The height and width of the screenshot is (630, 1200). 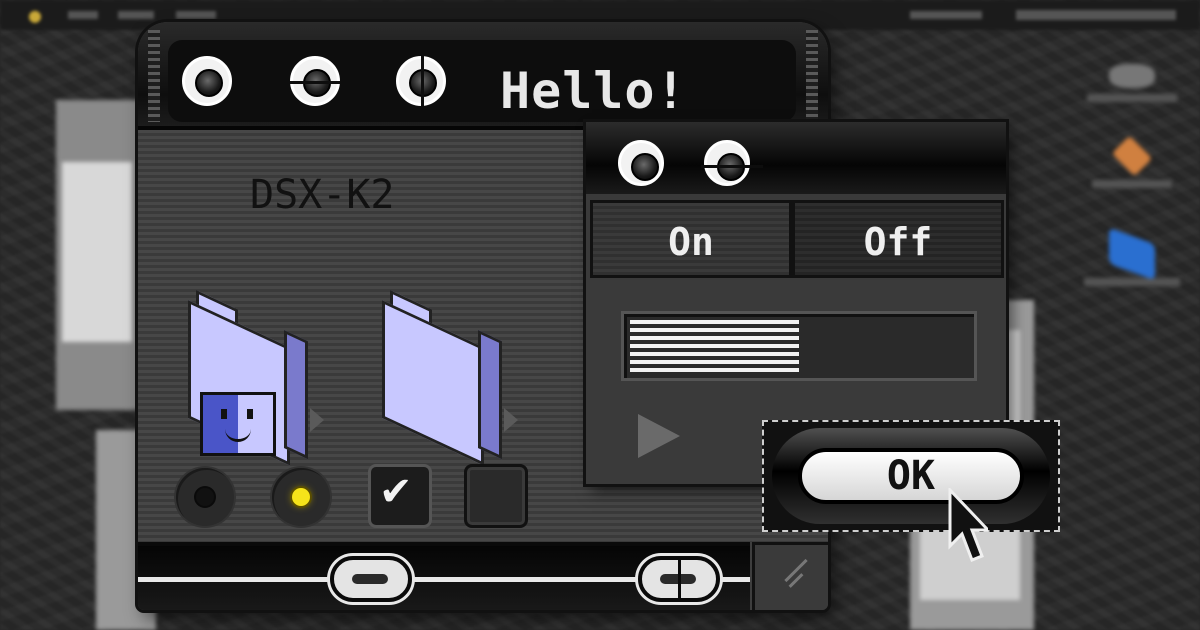 I want to click on finder-smile, so click(x=238, y=435).